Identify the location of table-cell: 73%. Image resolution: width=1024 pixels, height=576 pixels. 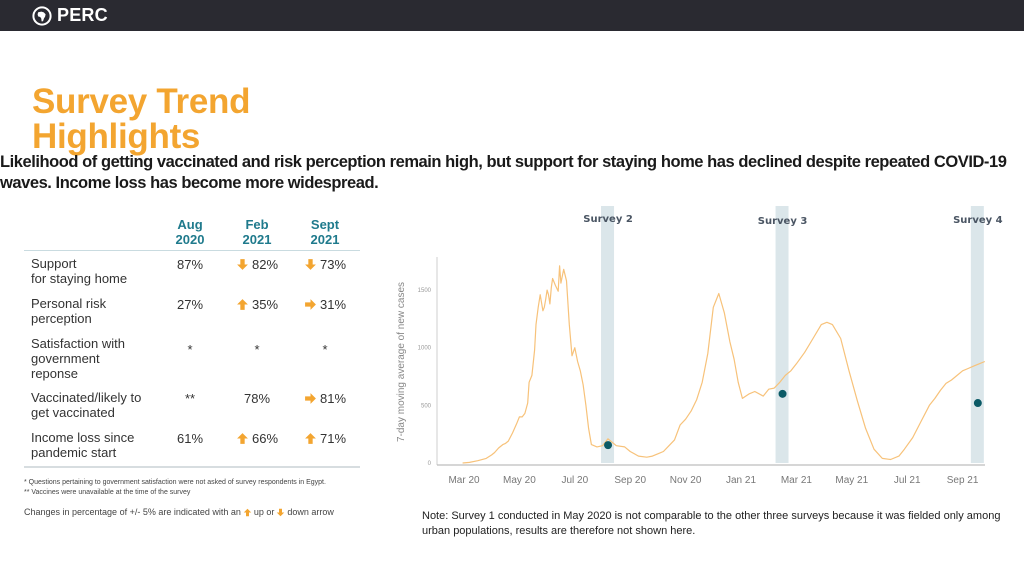
(325, 264).